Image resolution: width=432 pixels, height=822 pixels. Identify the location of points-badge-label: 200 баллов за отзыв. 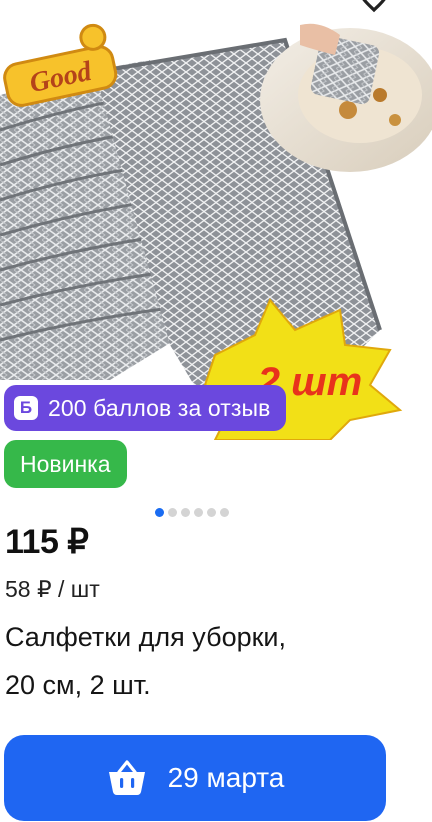
(159, 407).